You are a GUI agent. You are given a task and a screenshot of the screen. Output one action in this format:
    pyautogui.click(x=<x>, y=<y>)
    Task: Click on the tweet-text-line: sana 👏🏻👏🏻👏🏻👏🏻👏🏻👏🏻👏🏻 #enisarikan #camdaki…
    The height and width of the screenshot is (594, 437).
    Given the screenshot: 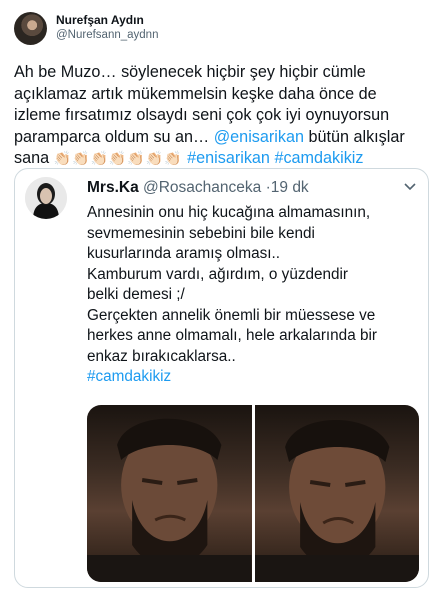 What is the action you would take?
    pyautogui.click(x=223, y=159)
    